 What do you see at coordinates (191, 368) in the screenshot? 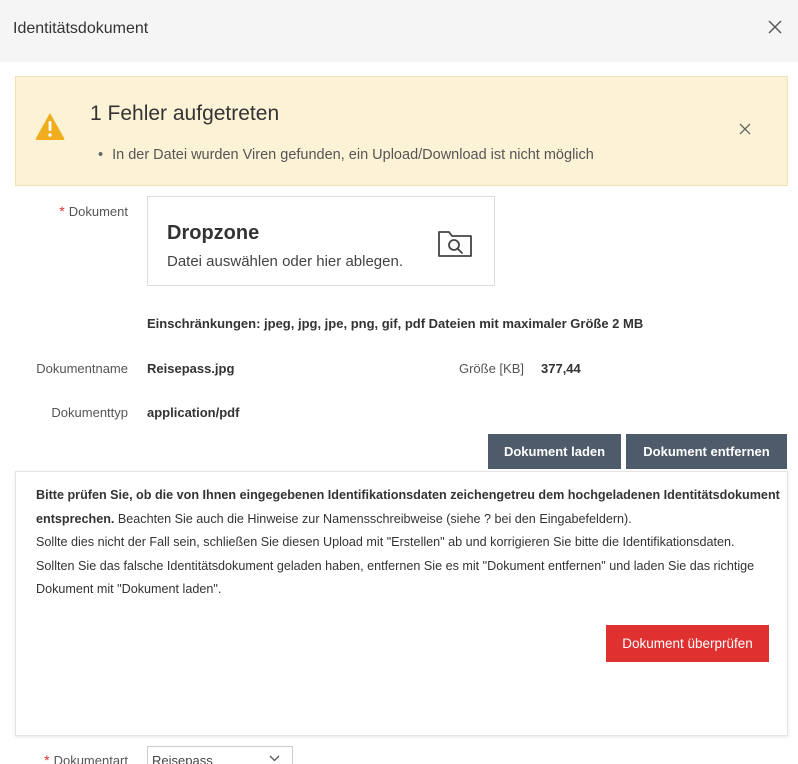
I see `document-name-value: Reisepass.jpg` at bounding box center [191, 368].